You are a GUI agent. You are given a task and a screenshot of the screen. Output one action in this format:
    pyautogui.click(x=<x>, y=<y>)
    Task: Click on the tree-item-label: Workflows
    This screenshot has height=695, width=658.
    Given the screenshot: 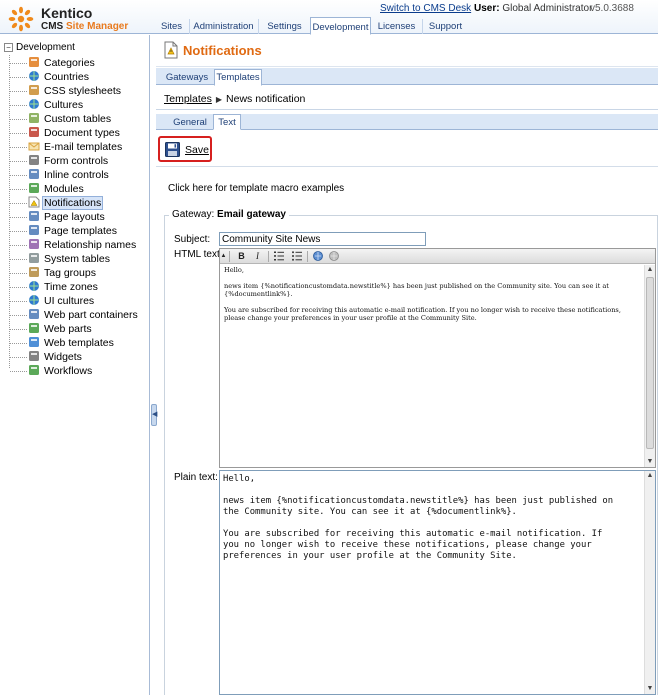 What is the action you would take?
    pyautogui.click(x=68, y=371)
    